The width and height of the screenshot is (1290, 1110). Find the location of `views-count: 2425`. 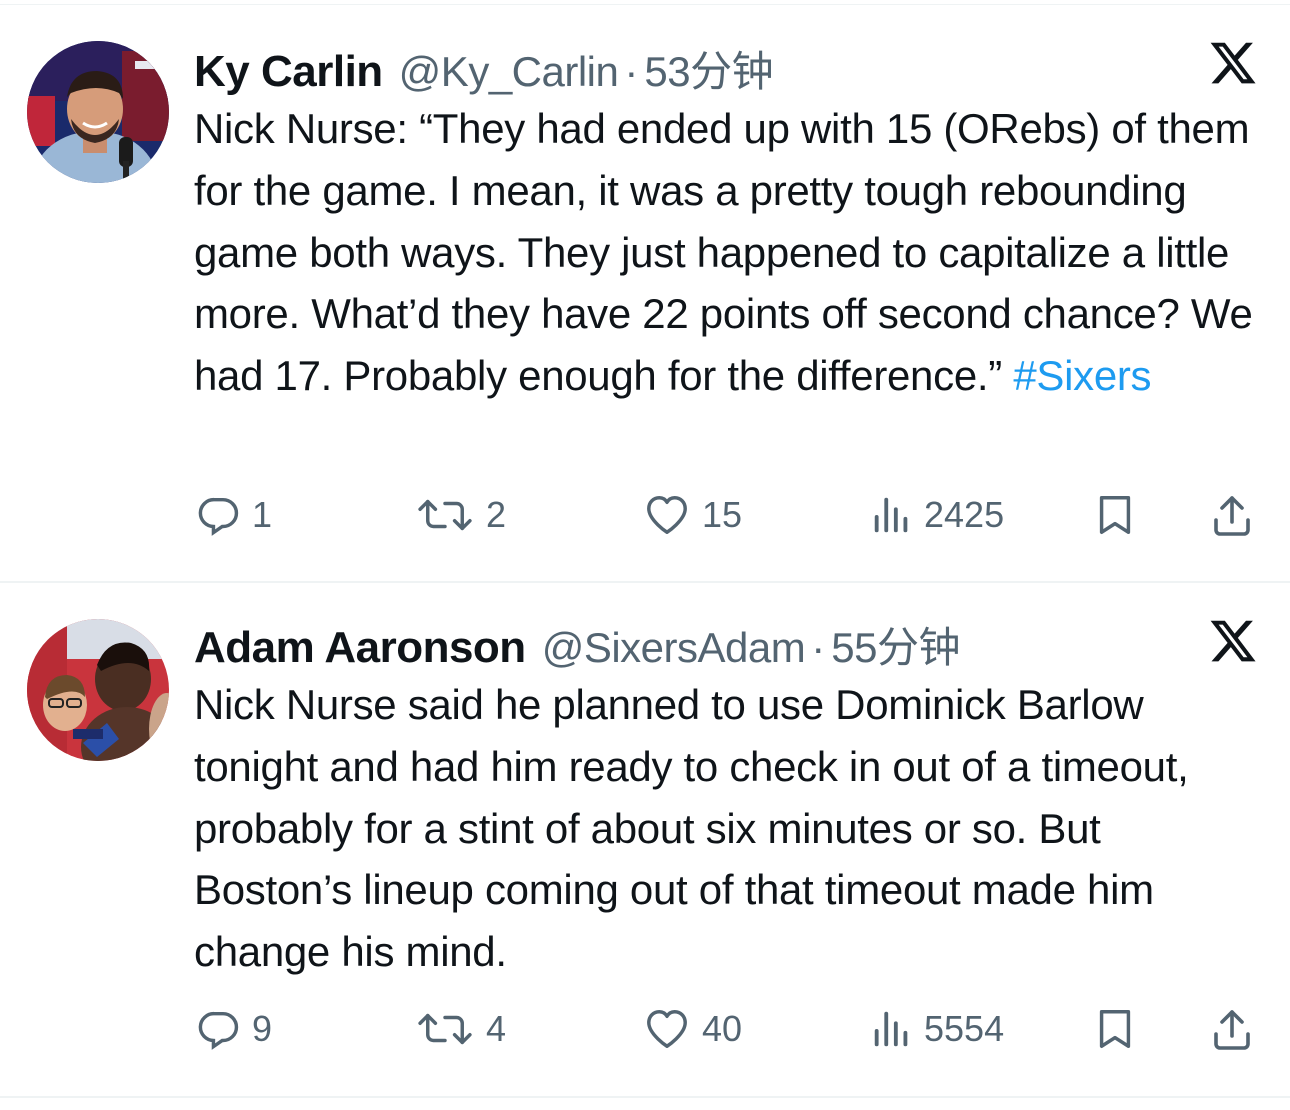

views-count: 2425 is located at coordinates (964, 514).